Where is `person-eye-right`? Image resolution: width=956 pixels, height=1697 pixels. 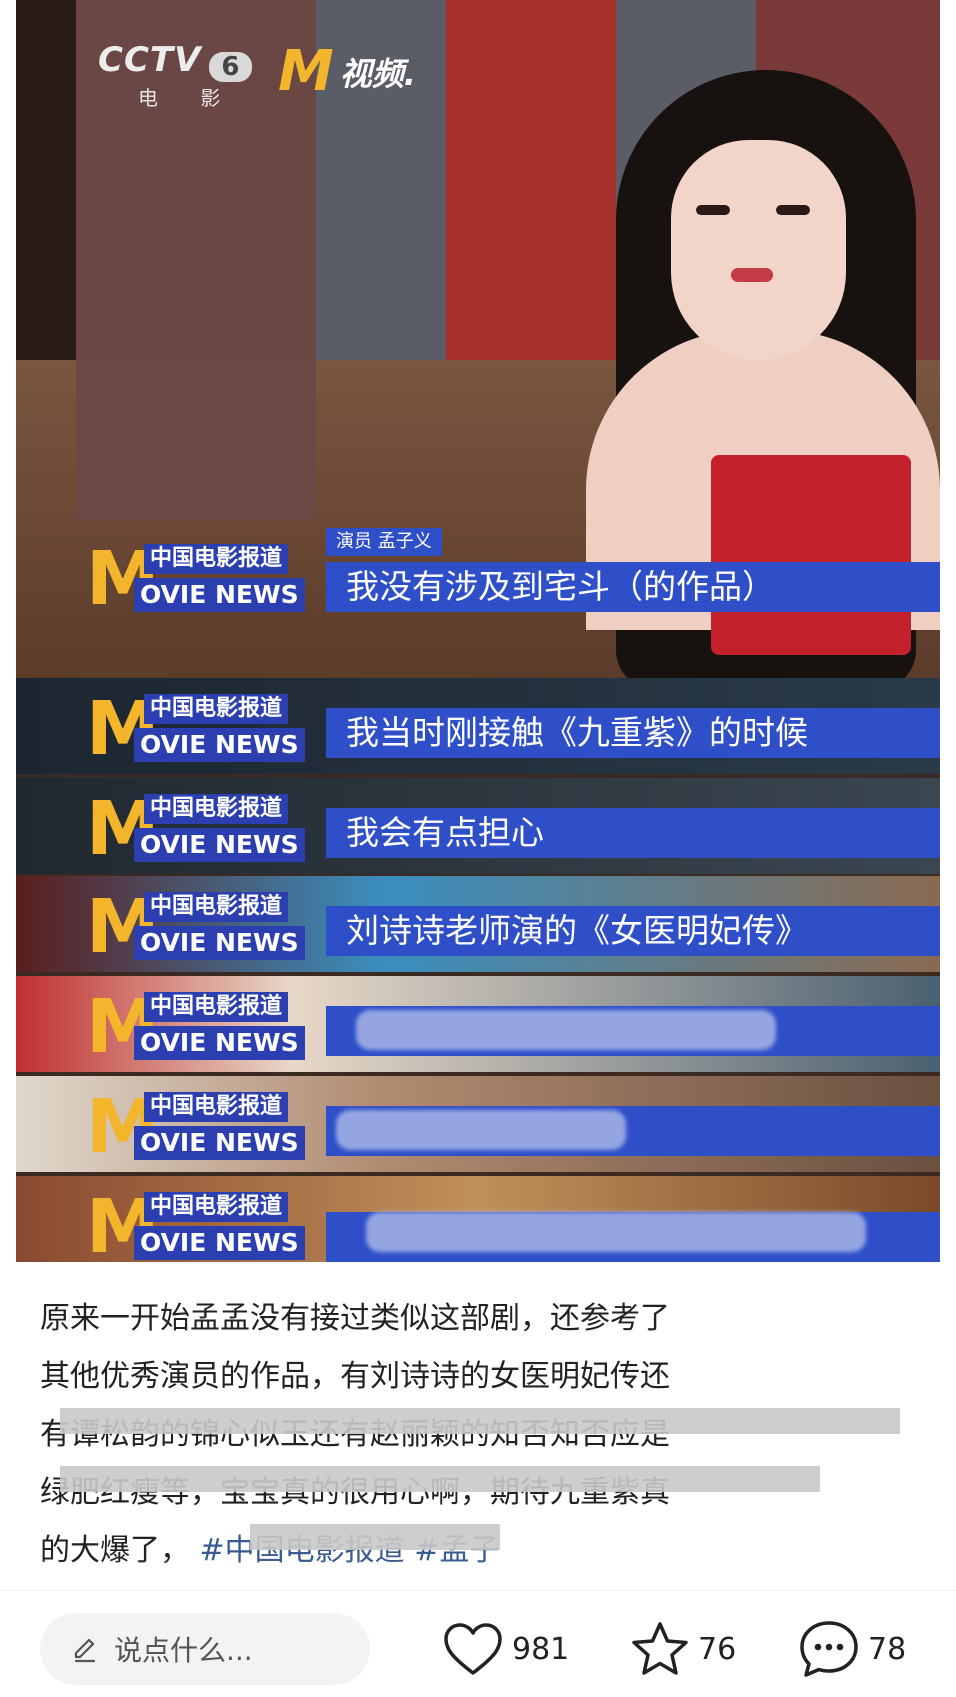 person-eye-right is located at coordinates (793, 210).